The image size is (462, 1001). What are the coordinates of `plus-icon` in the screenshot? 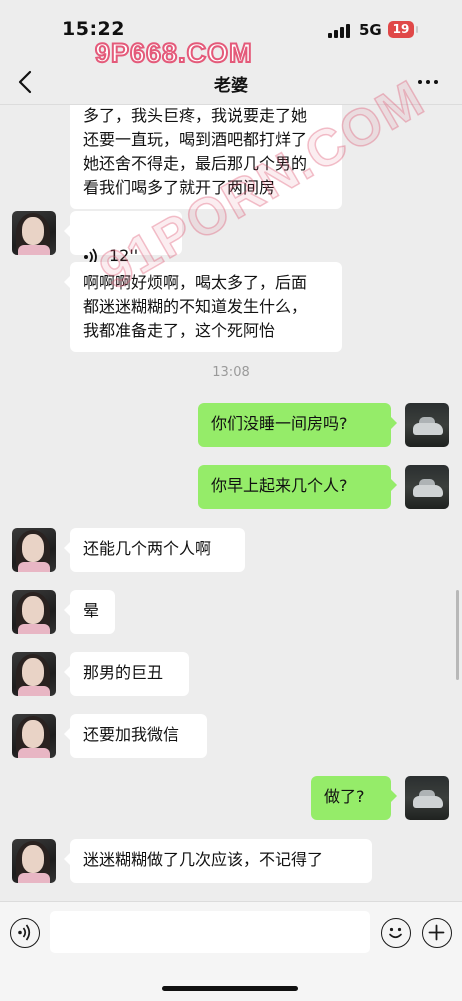 It's located at (436, 932).